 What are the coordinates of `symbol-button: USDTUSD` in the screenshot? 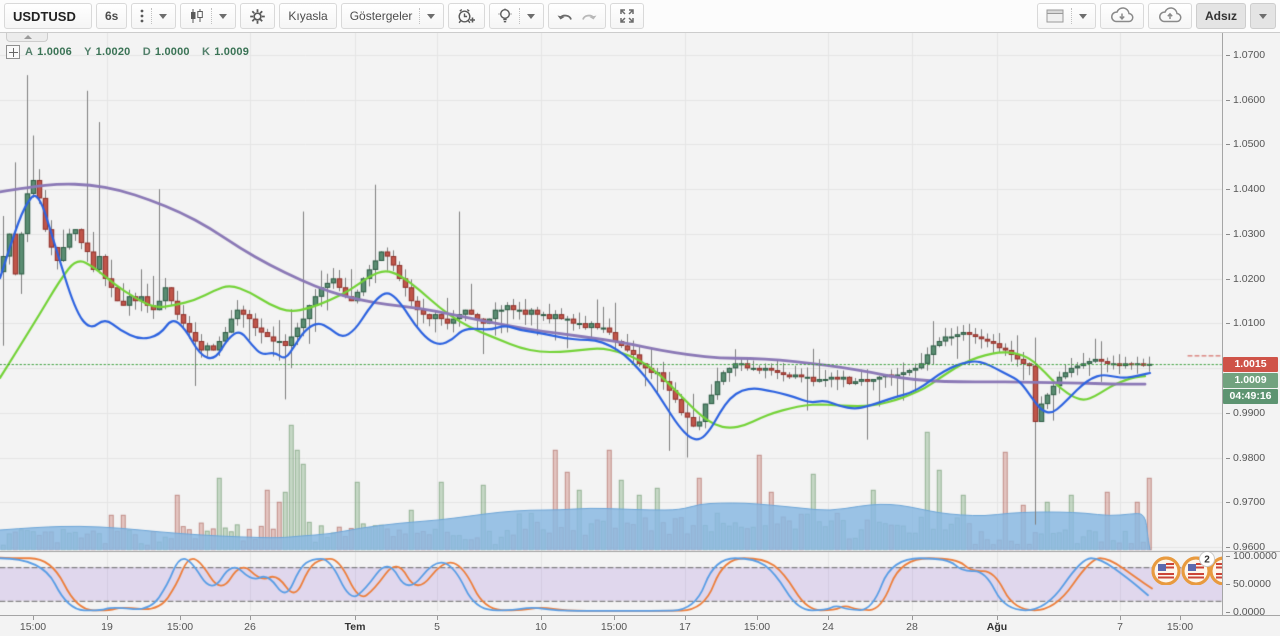 It's located at (48, 16).